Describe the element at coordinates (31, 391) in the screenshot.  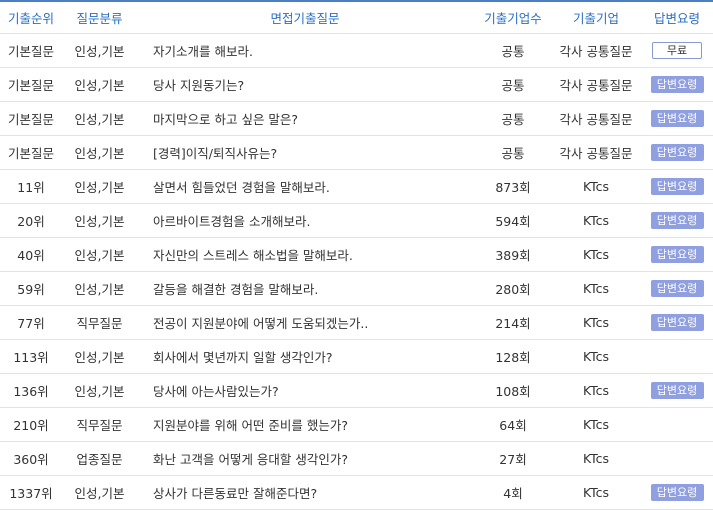
I see `rank-cell: 136위` at that location.